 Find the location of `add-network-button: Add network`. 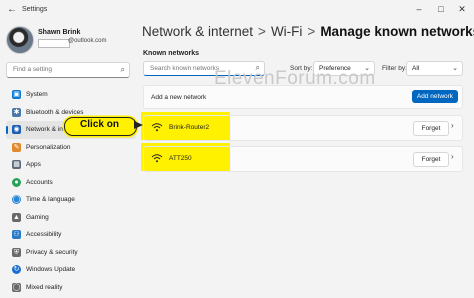

add-network-button: Add network is located at coordinates (435, 96).